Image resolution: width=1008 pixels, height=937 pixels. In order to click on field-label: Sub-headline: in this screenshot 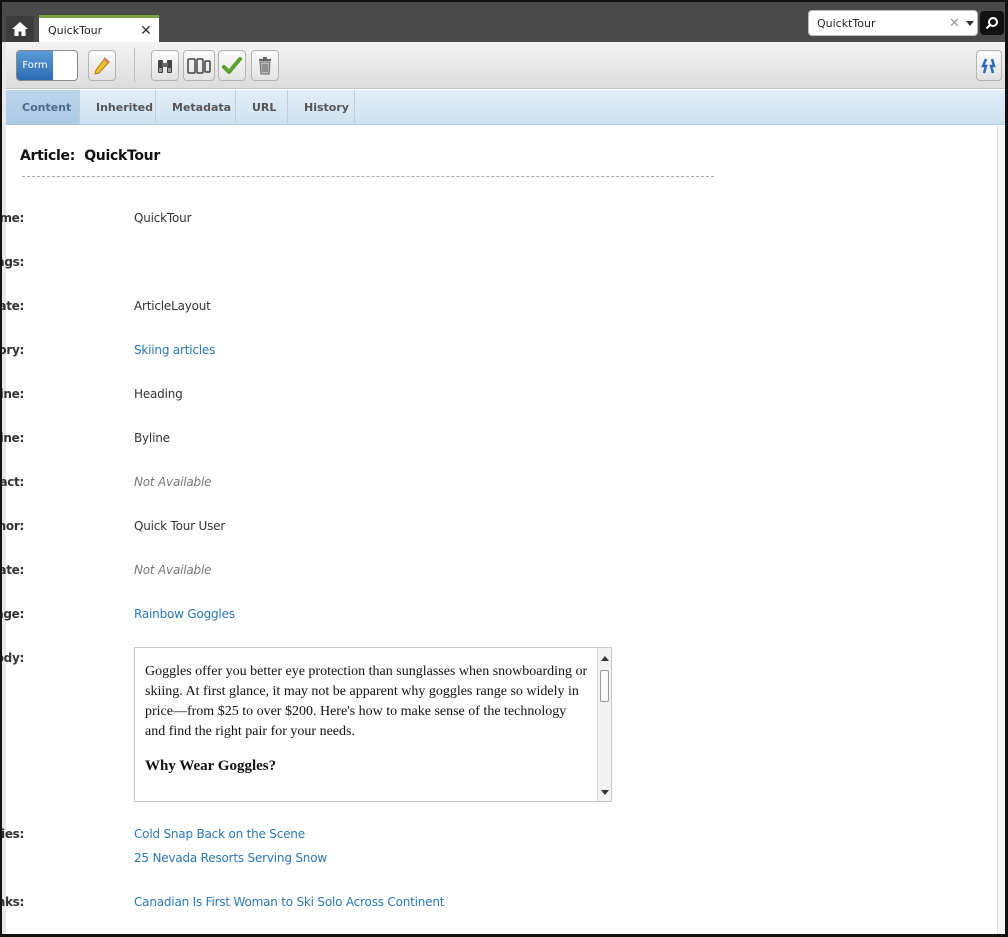, I will do `click(12, 438)`.